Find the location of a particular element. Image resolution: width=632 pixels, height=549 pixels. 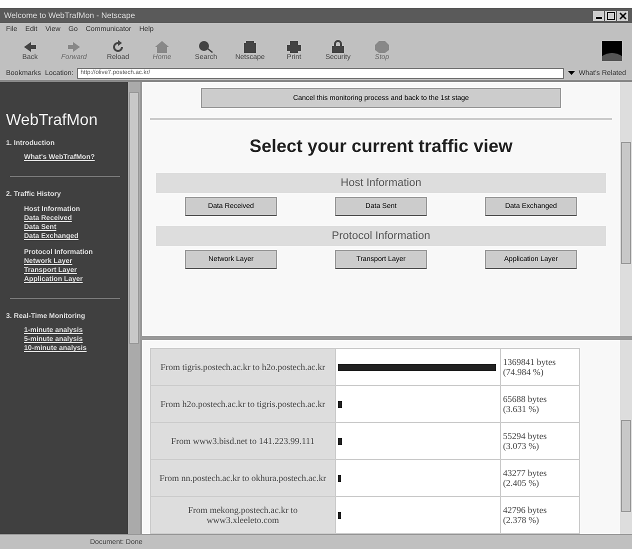

padlock-icon is located at coordinates (338, 47).